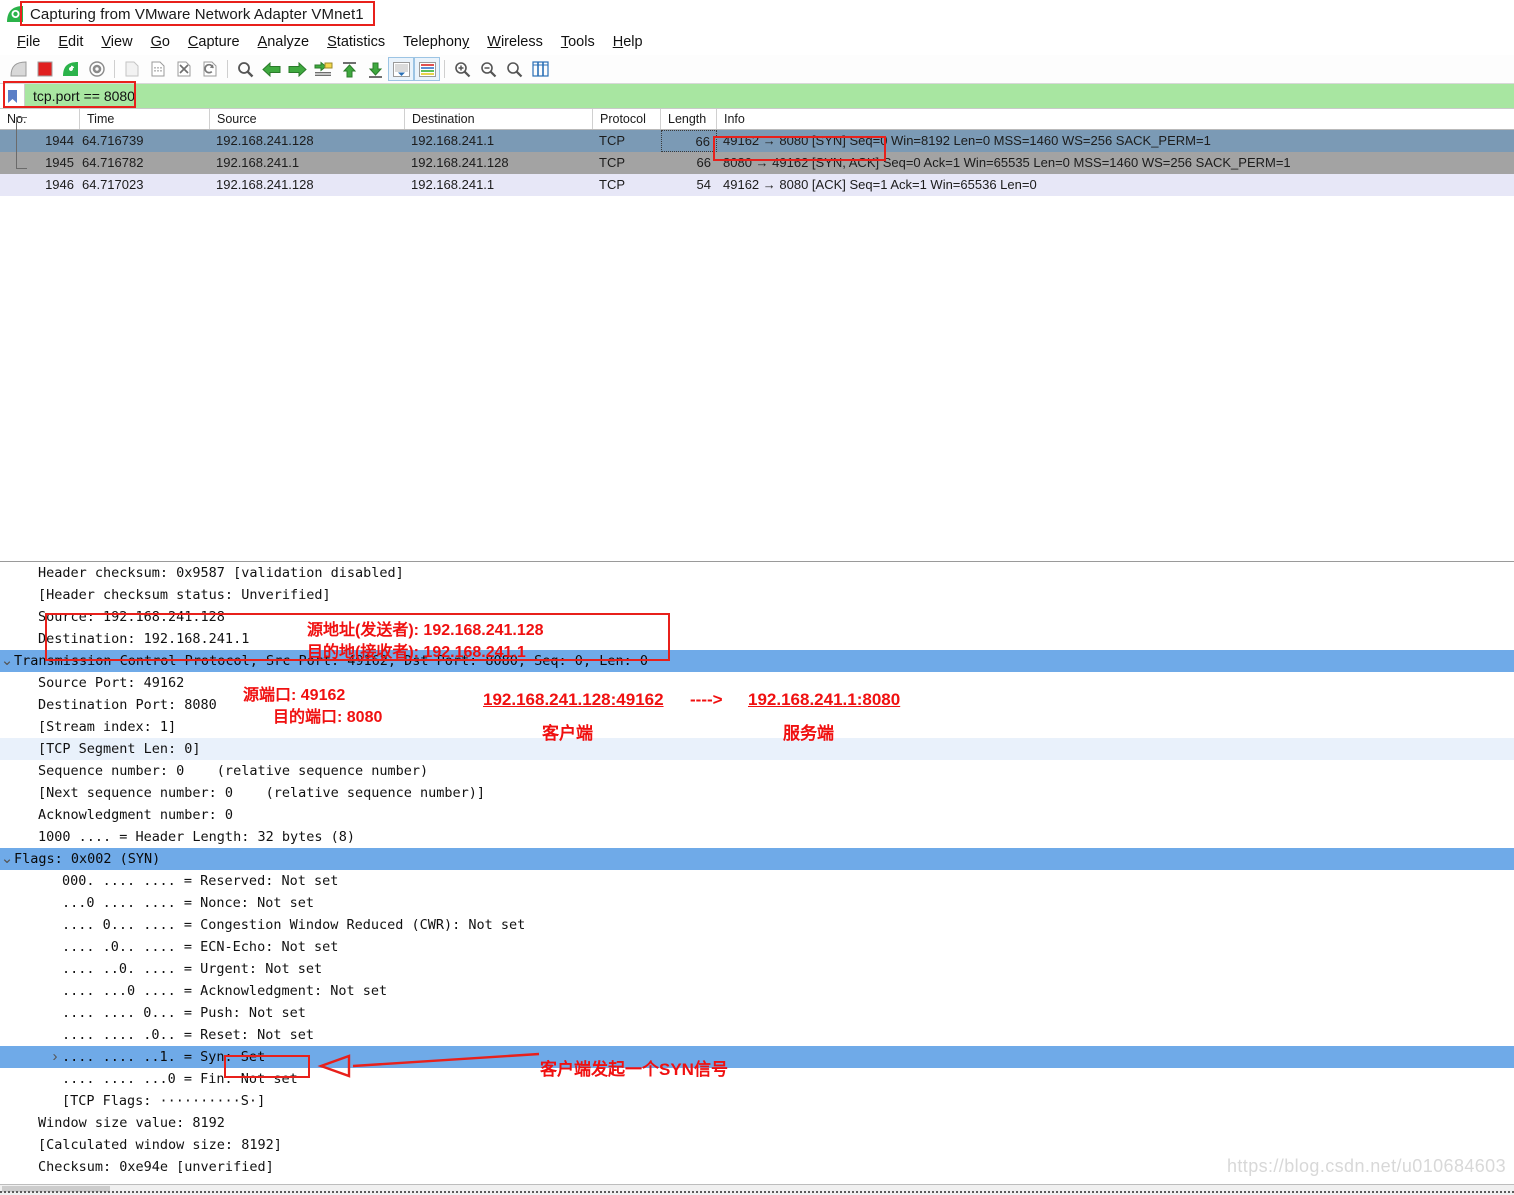 The width and height of the screenshot is (1514, 1195). What do you see at coordinates (28, 42) in the screenshot?
I see `menu-item-file: File` at bounding box center [28, 42].